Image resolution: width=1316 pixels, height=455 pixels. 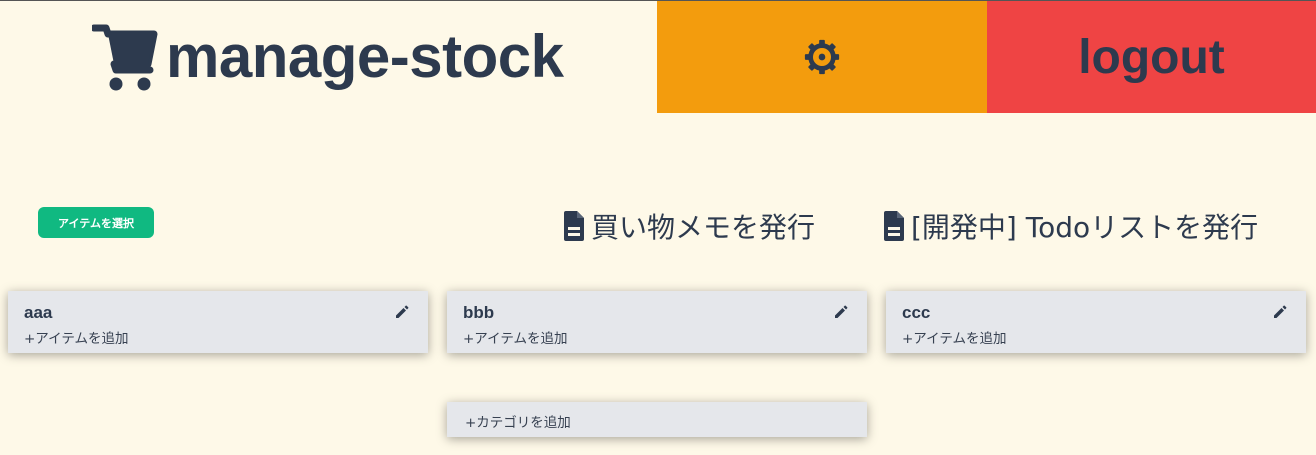 I want to click on app-title: manage-stock, so click(x=365, y=56).